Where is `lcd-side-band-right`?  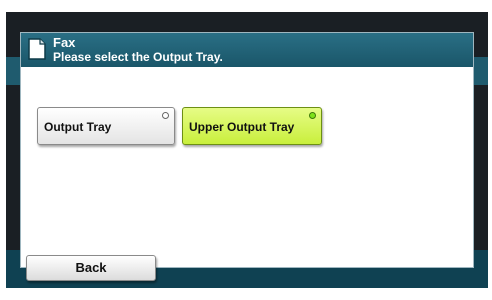
lcd-side-band-right is located at coordinates (481, 71).